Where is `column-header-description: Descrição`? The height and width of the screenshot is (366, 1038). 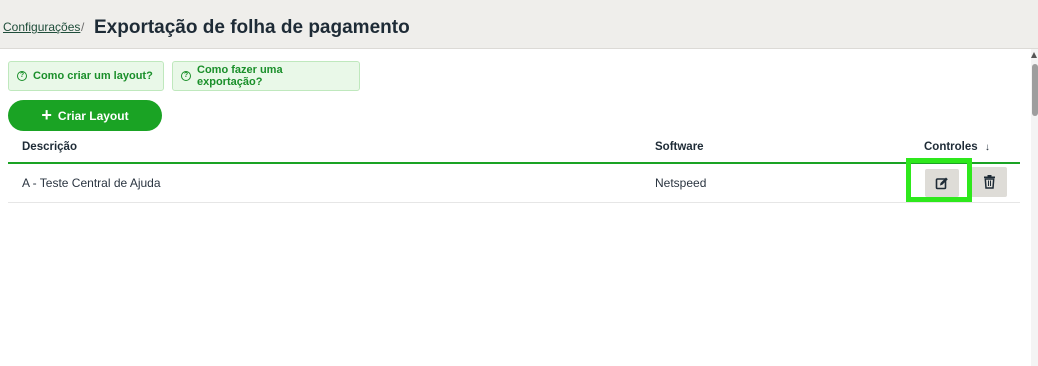 column-header-description: Descrição is located at coordinates (49, 147).